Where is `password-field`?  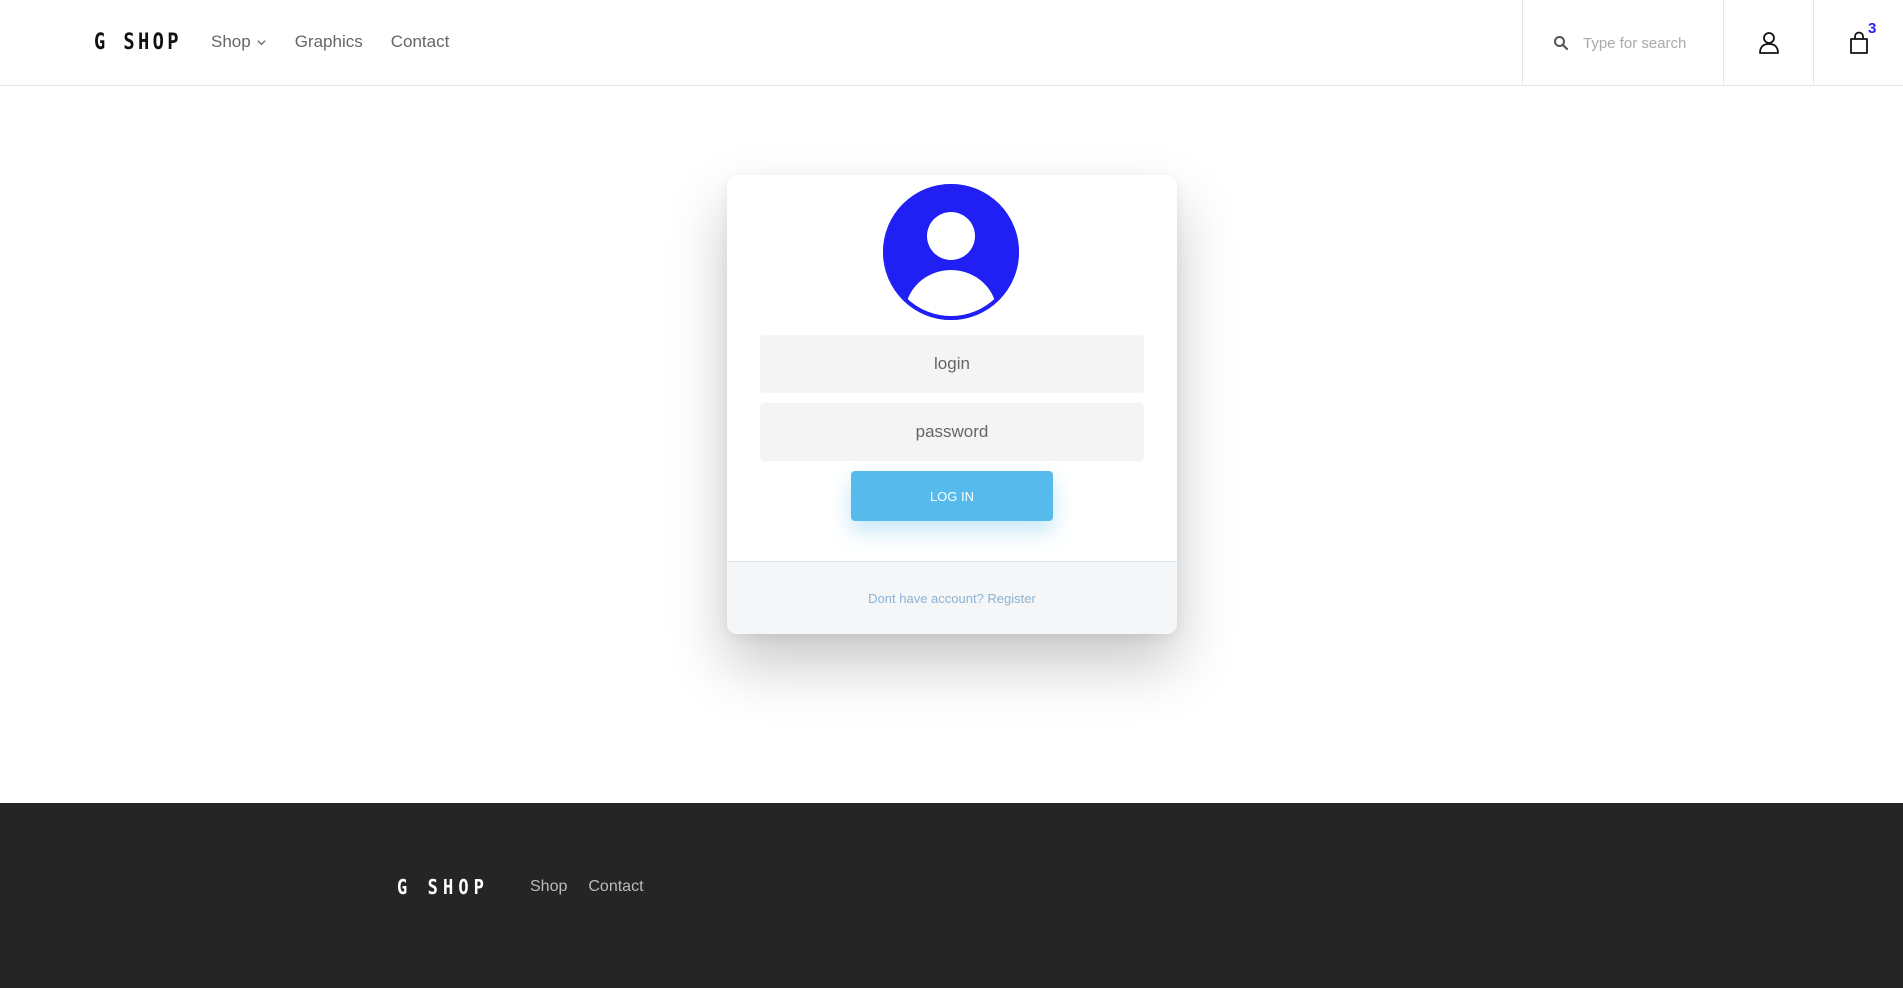 password-field is located at coordinates (952, 432).